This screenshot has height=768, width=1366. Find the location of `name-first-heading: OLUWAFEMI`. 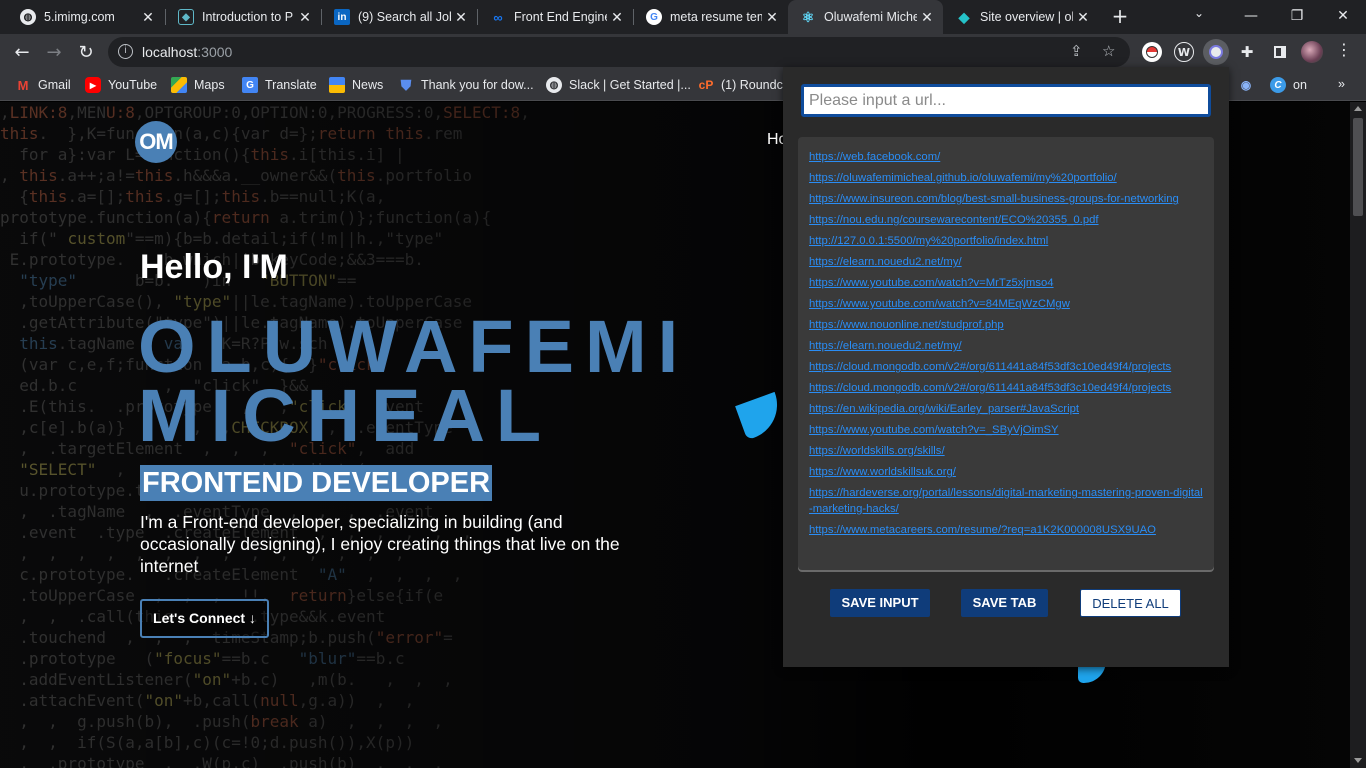

name-first-heading: OLUWAFEMI is located at coordinates (414, 346).